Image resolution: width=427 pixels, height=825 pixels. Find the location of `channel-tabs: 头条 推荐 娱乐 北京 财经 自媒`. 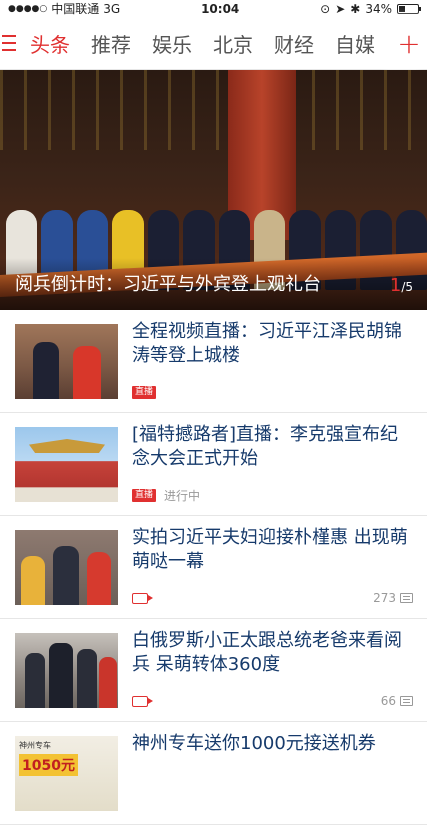

channel-tabs: 头条 推荐 娱乐 北京 财经 自媒 is located at coordinates (228, 43).